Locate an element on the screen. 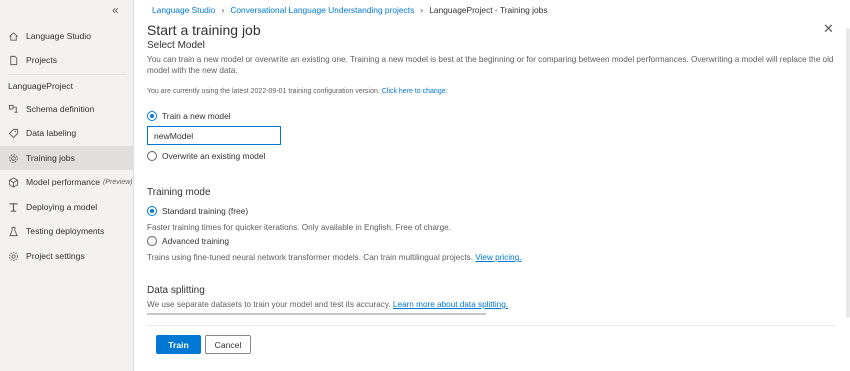 The height and width of the screenshot is (371, 850). train-new-model-radio: Train a new model is located at coordinates (189, 116).